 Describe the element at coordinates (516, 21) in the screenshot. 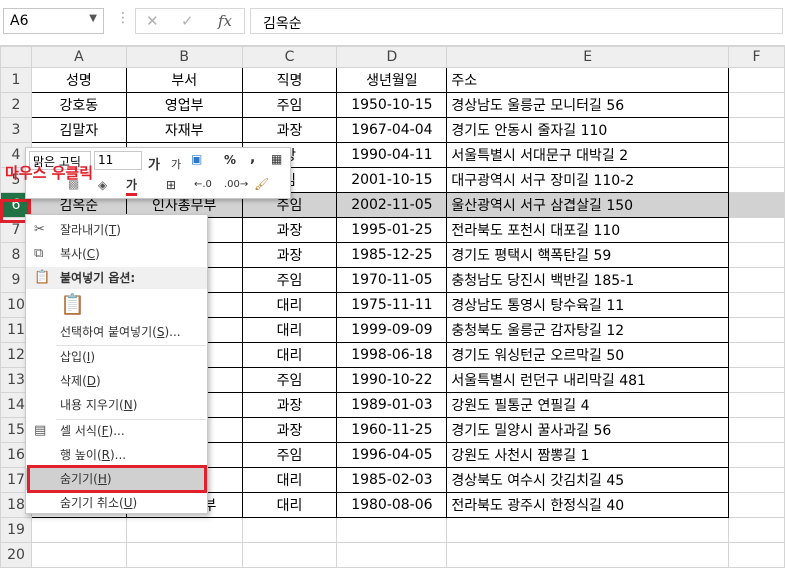

I see `formula-input: 김옥순` at that location.